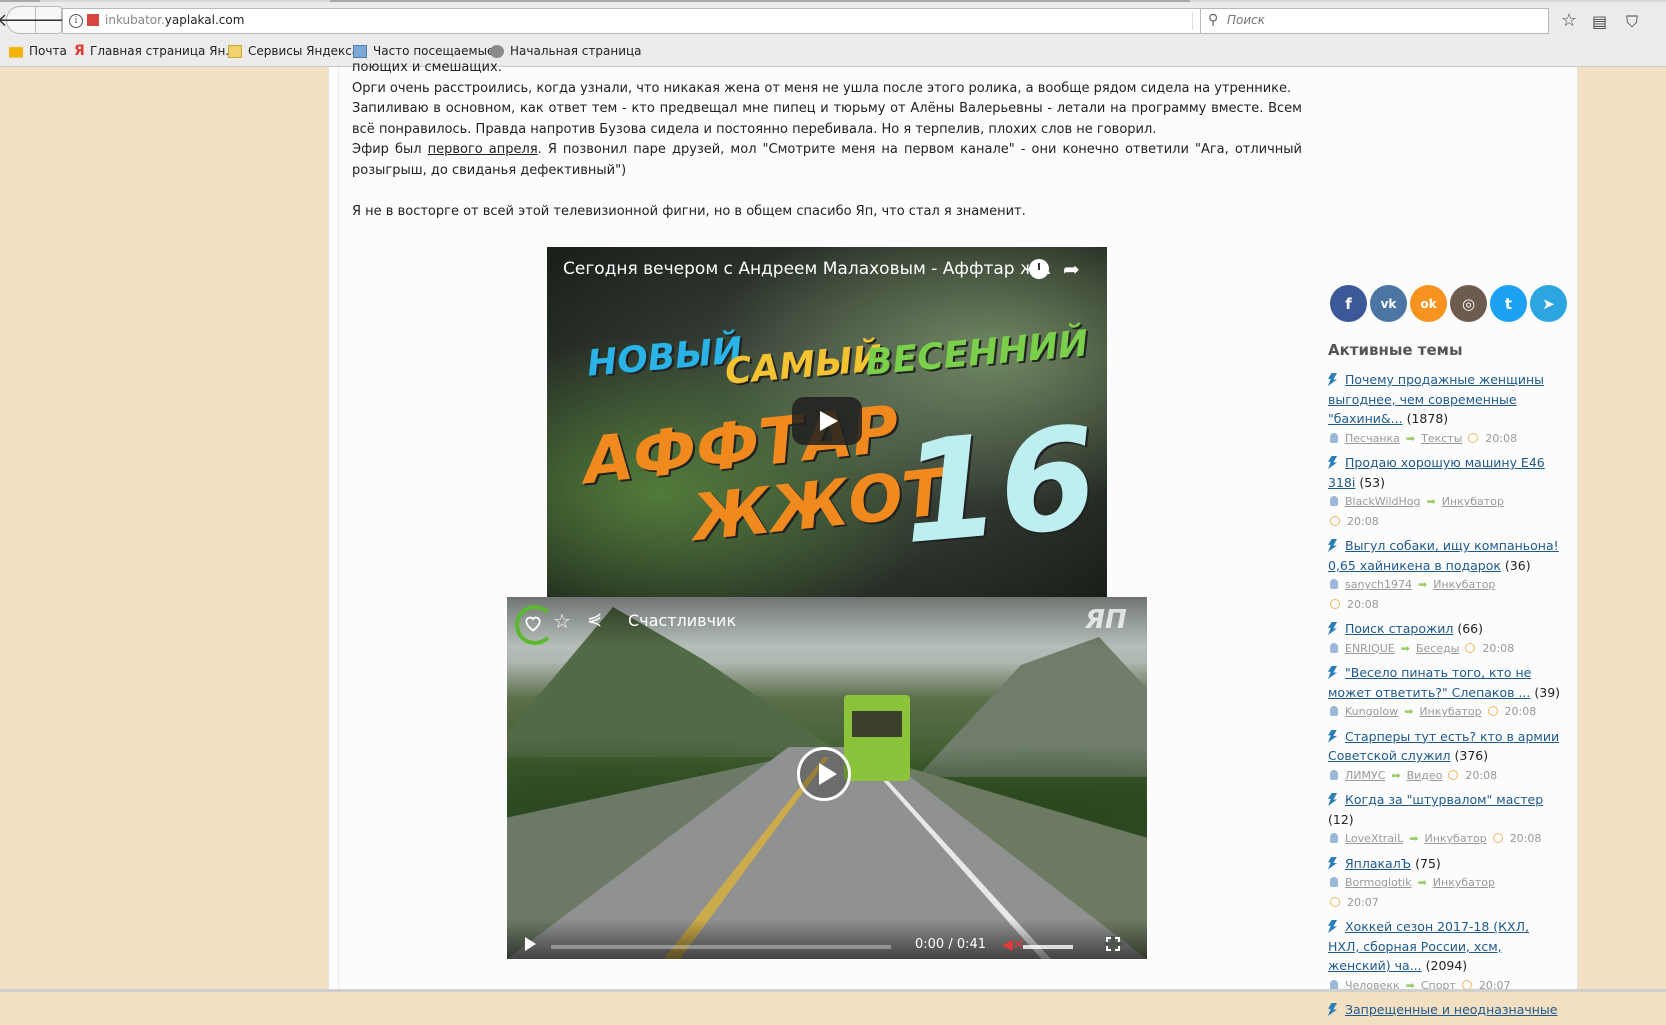  What do you see at coordinates (1632, 22) in the screenshot?
I see `pocket-icon: ⛉` at bounding box center [1632, 22].